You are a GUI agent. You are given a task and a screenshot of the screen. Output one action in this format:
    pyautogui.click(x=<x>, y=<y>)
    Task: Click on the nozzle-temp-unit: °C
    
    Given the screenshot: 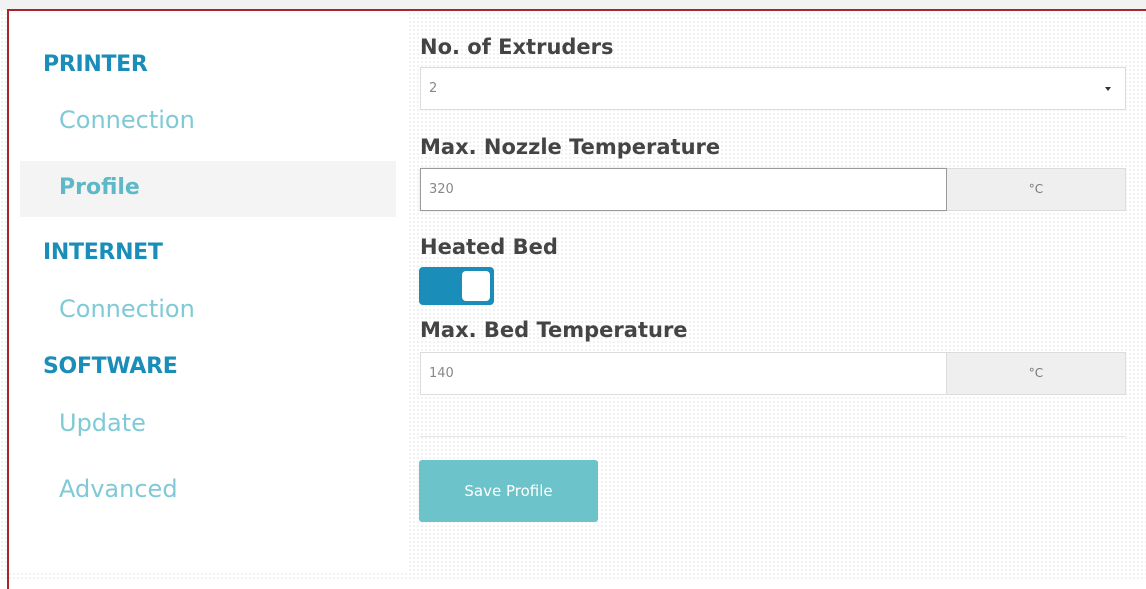 What is the action you would take?
    pyautogui.click(x=1036, y=189)
    